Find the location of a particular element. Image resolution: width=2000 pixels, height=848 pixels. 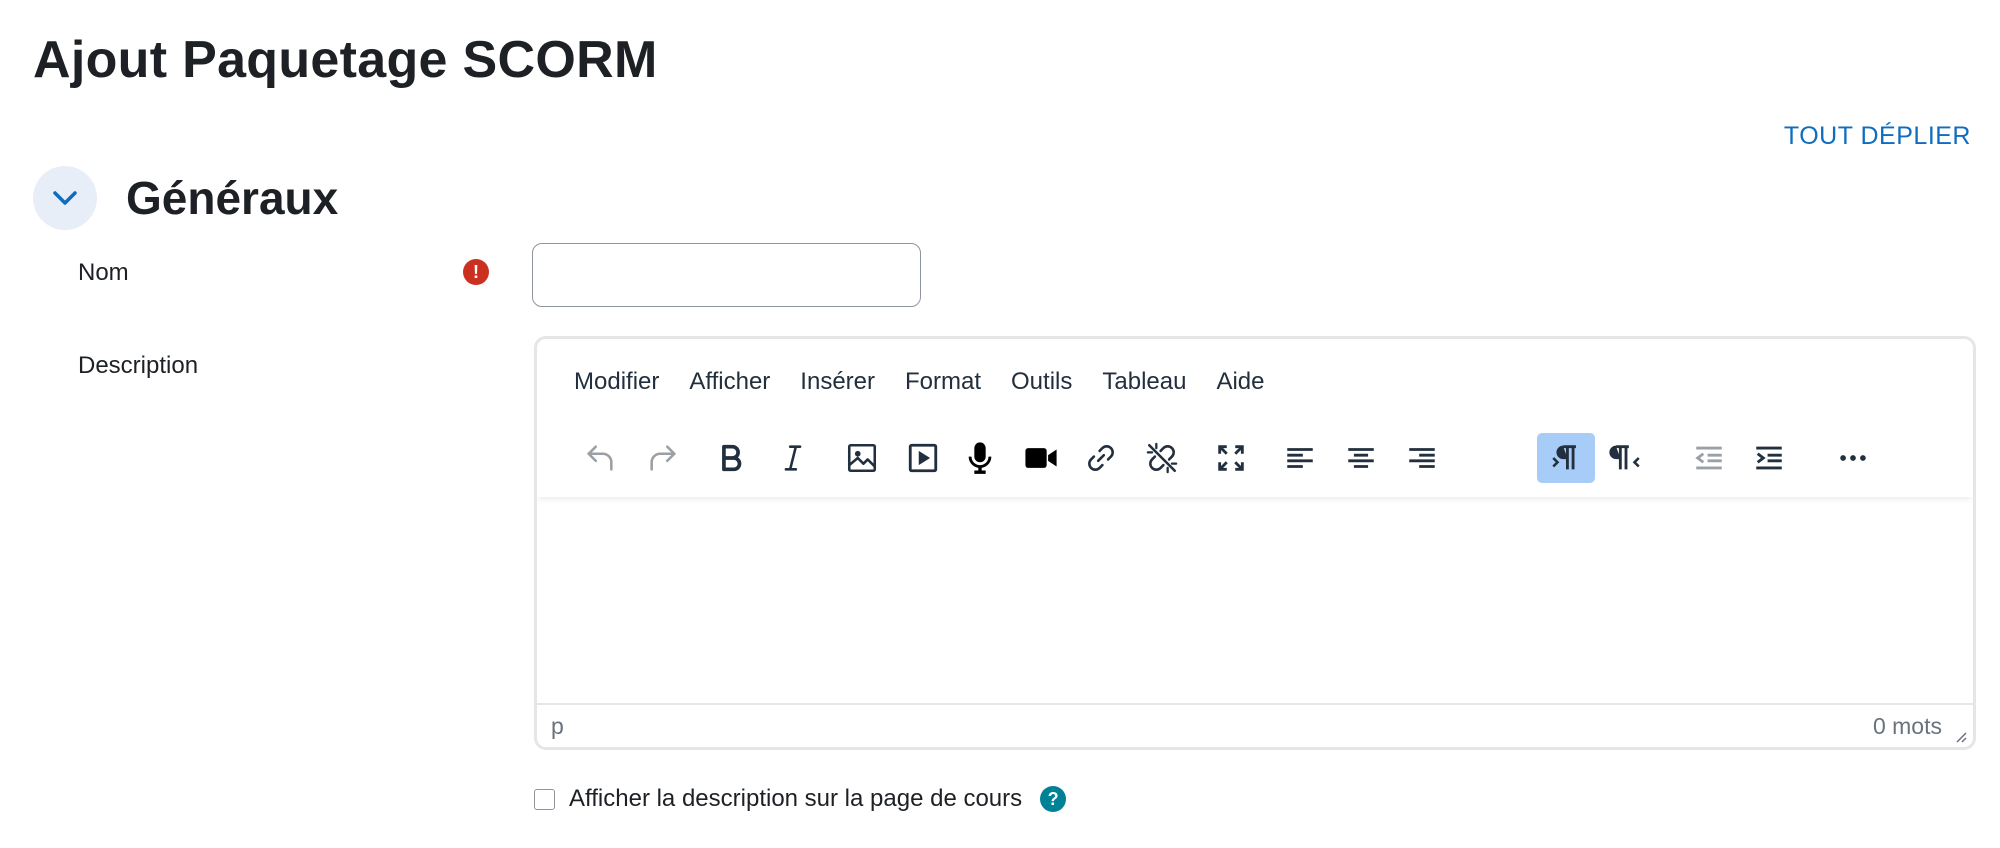

redo-icon is located at coordinates (663, 458).